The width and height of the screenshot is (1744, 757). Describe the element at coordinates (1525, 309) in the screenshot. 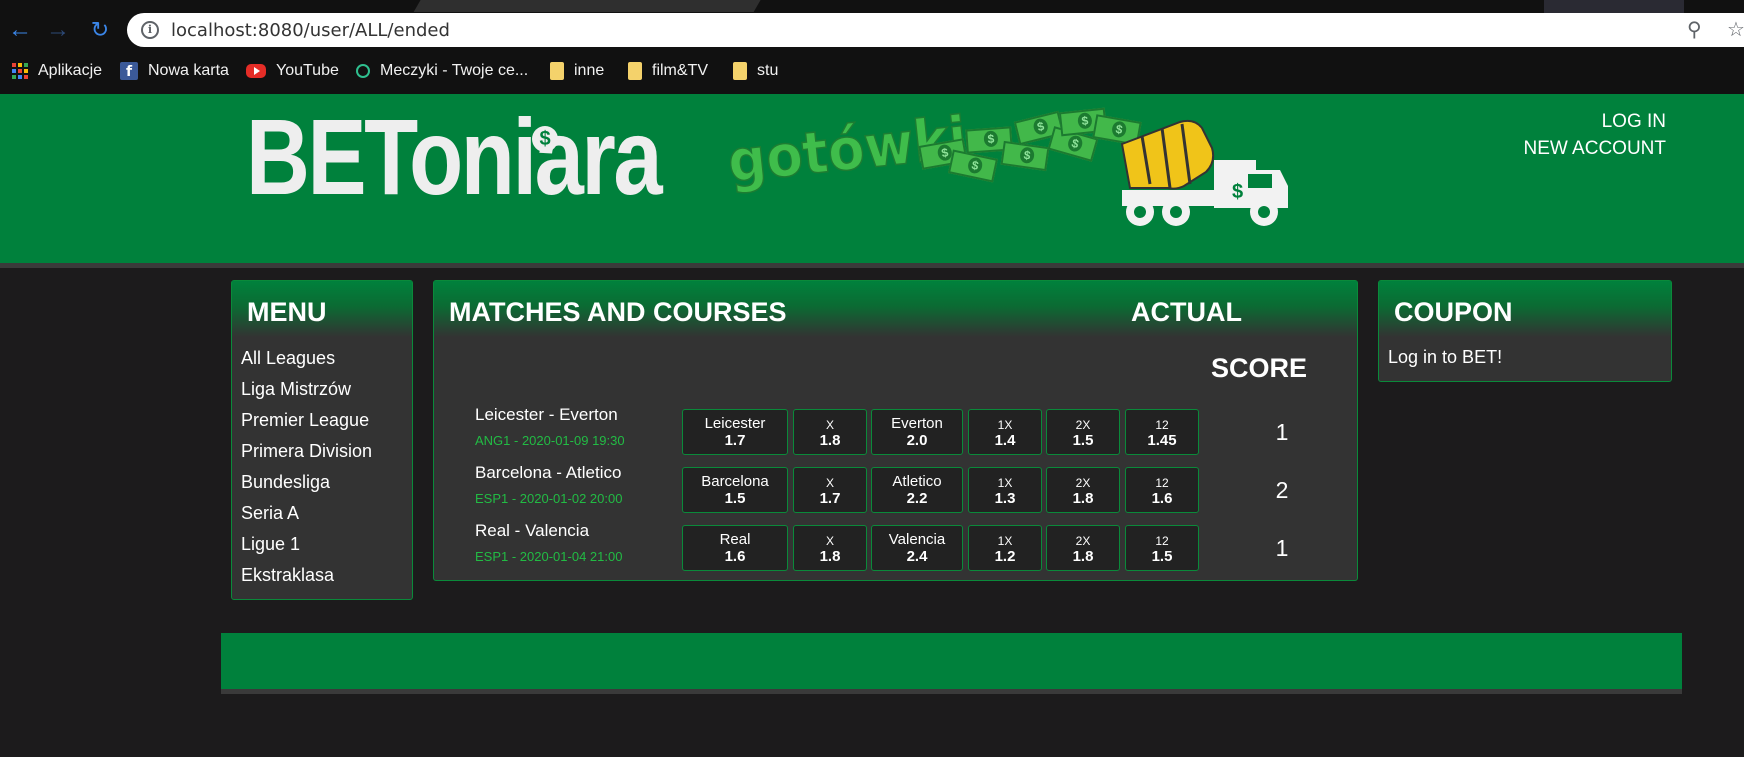

I see `coupon-title: COUPON` at that location.